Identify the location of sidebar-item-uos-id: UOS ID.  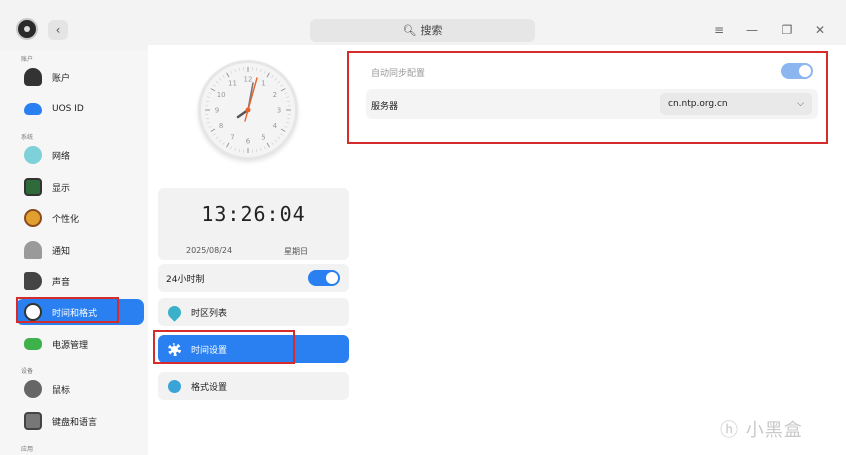
(80, 109).